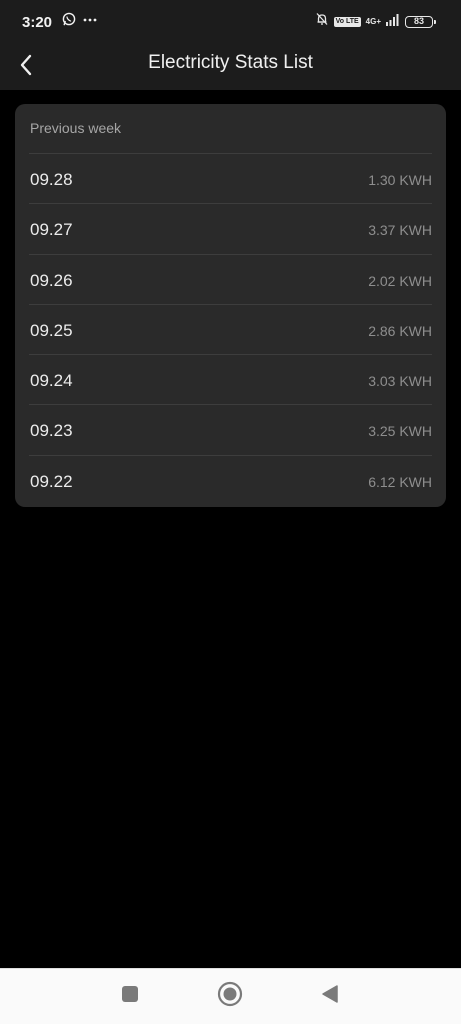 The width and height of the screenshot is (461, 1024). I want to click on system-nav-bar, so click(230, 996).